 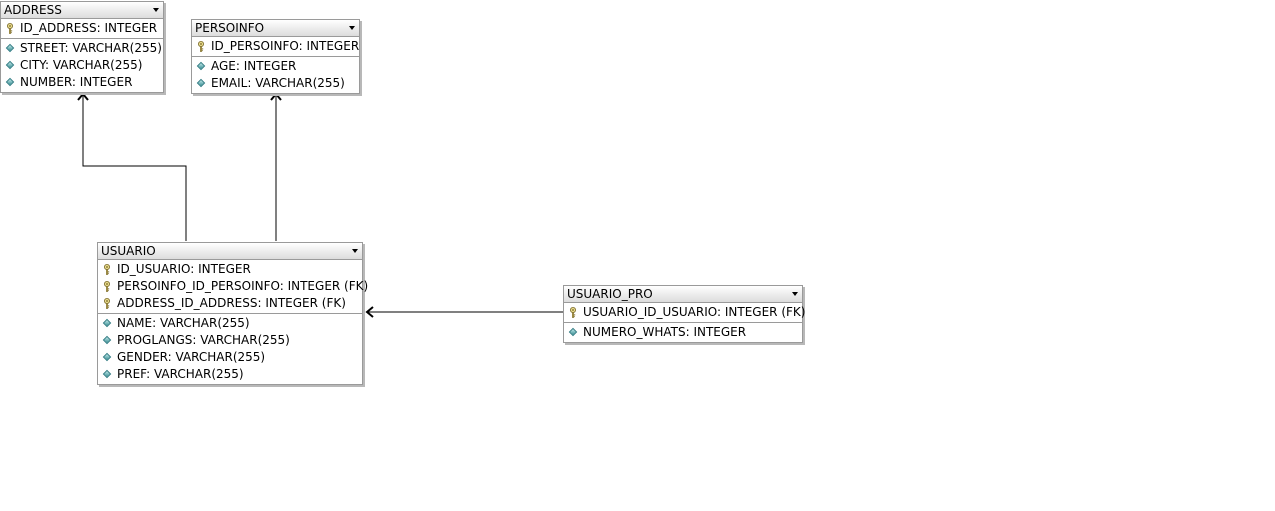 I want to click on entity-title: ADDRESS, so click(x=33, y=10).